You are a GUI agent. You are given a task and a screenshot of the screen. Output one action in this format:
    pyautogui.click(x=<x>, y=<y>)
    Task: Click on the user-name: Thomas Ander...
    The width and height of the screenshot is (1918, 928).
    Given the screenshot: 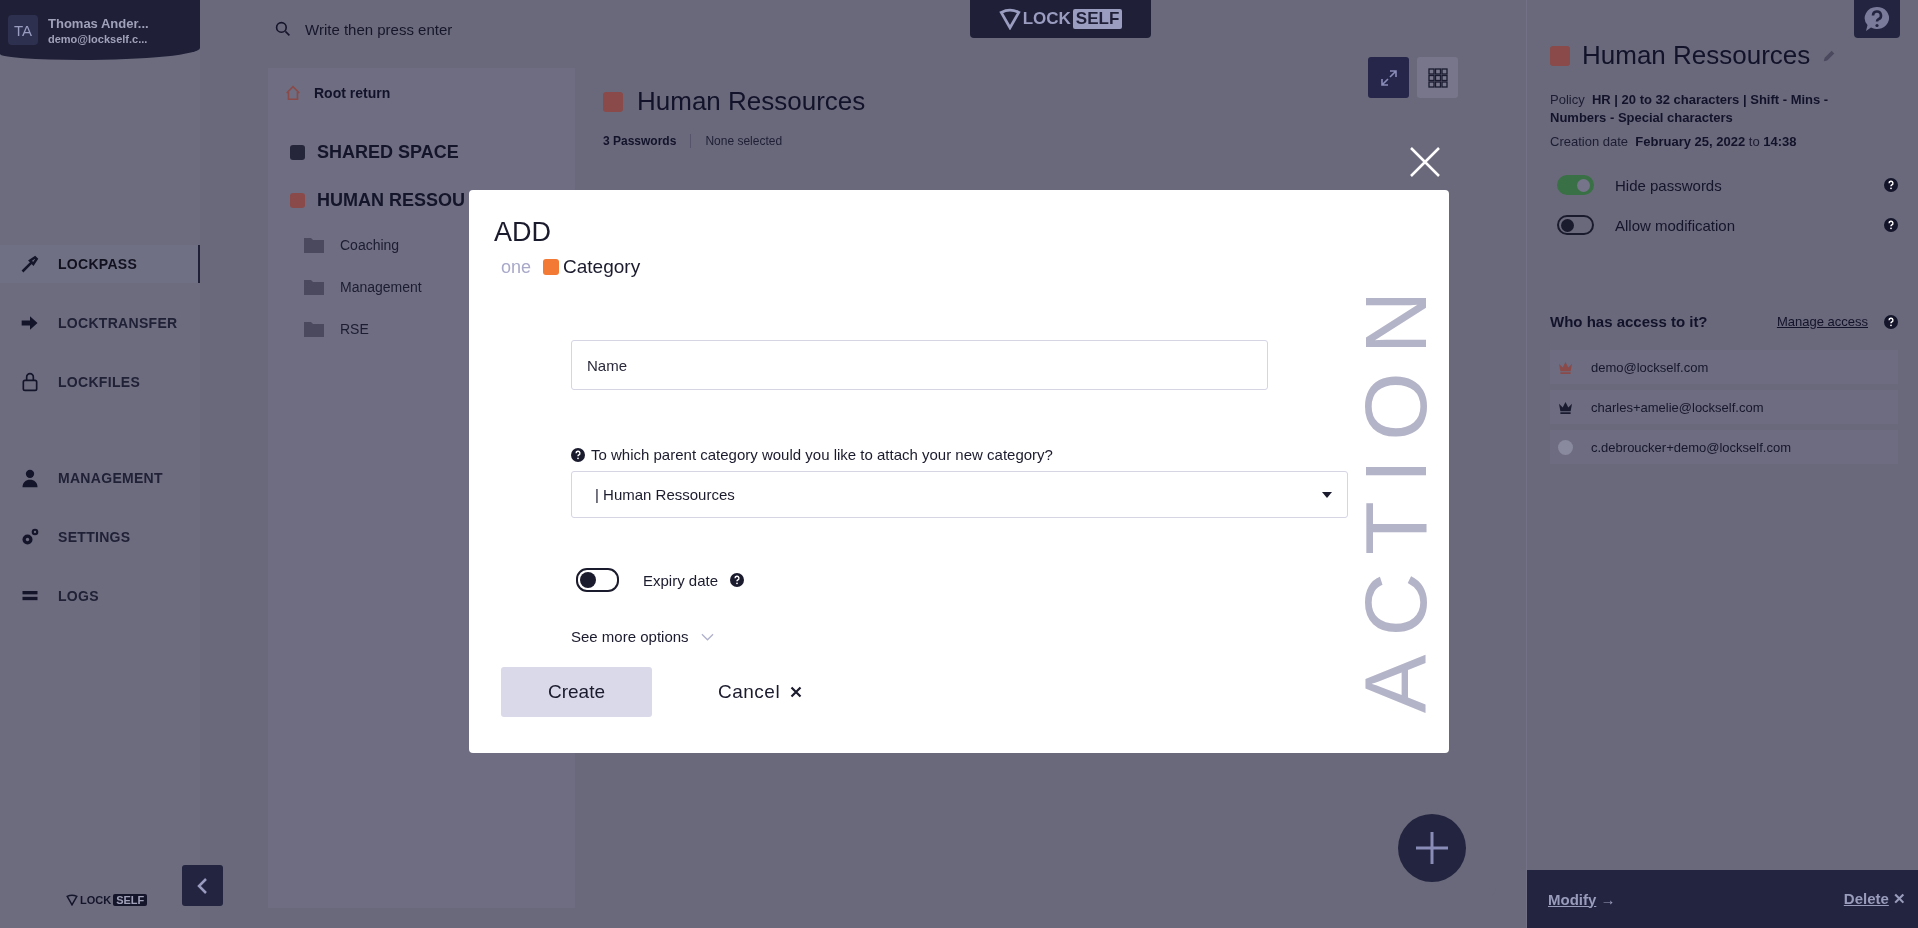 What is the action you would take?
    pyautogui.click(x=98, y=23)
    